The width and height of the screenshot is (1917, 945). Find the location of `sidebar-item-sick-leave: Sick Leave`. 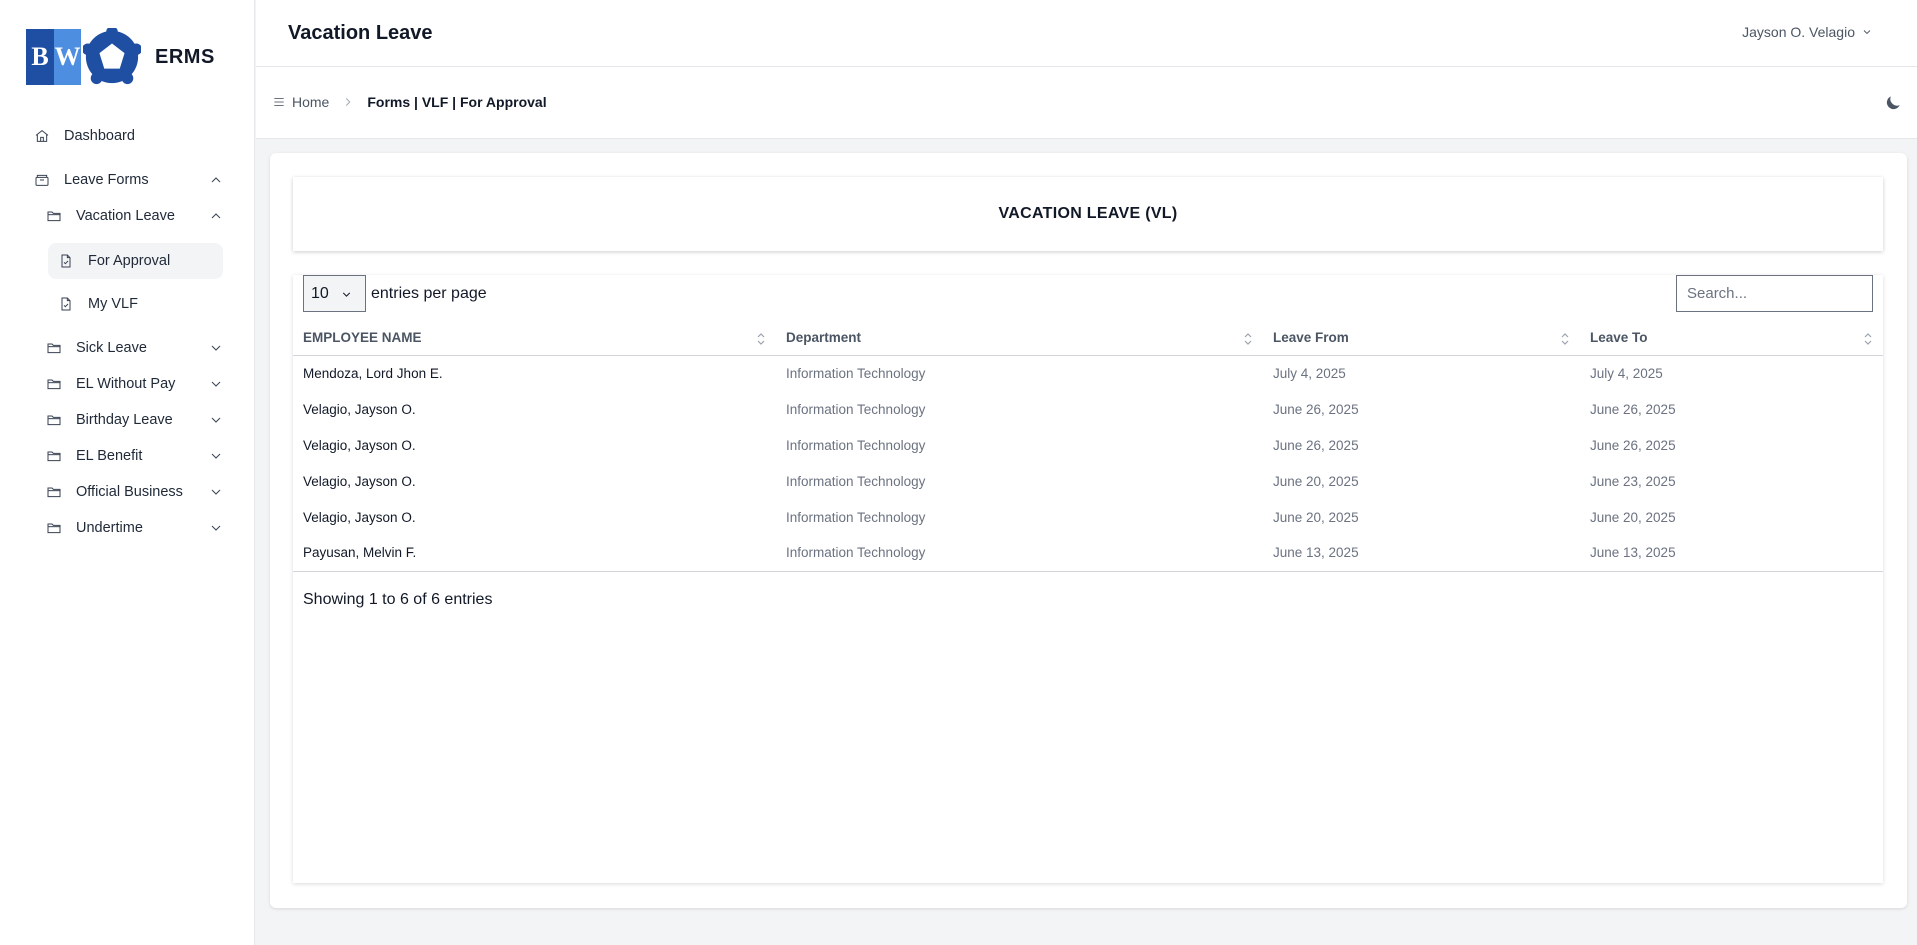

sidebar-item-sick-leave: Sick Leave is located at coordinates (135, 348).